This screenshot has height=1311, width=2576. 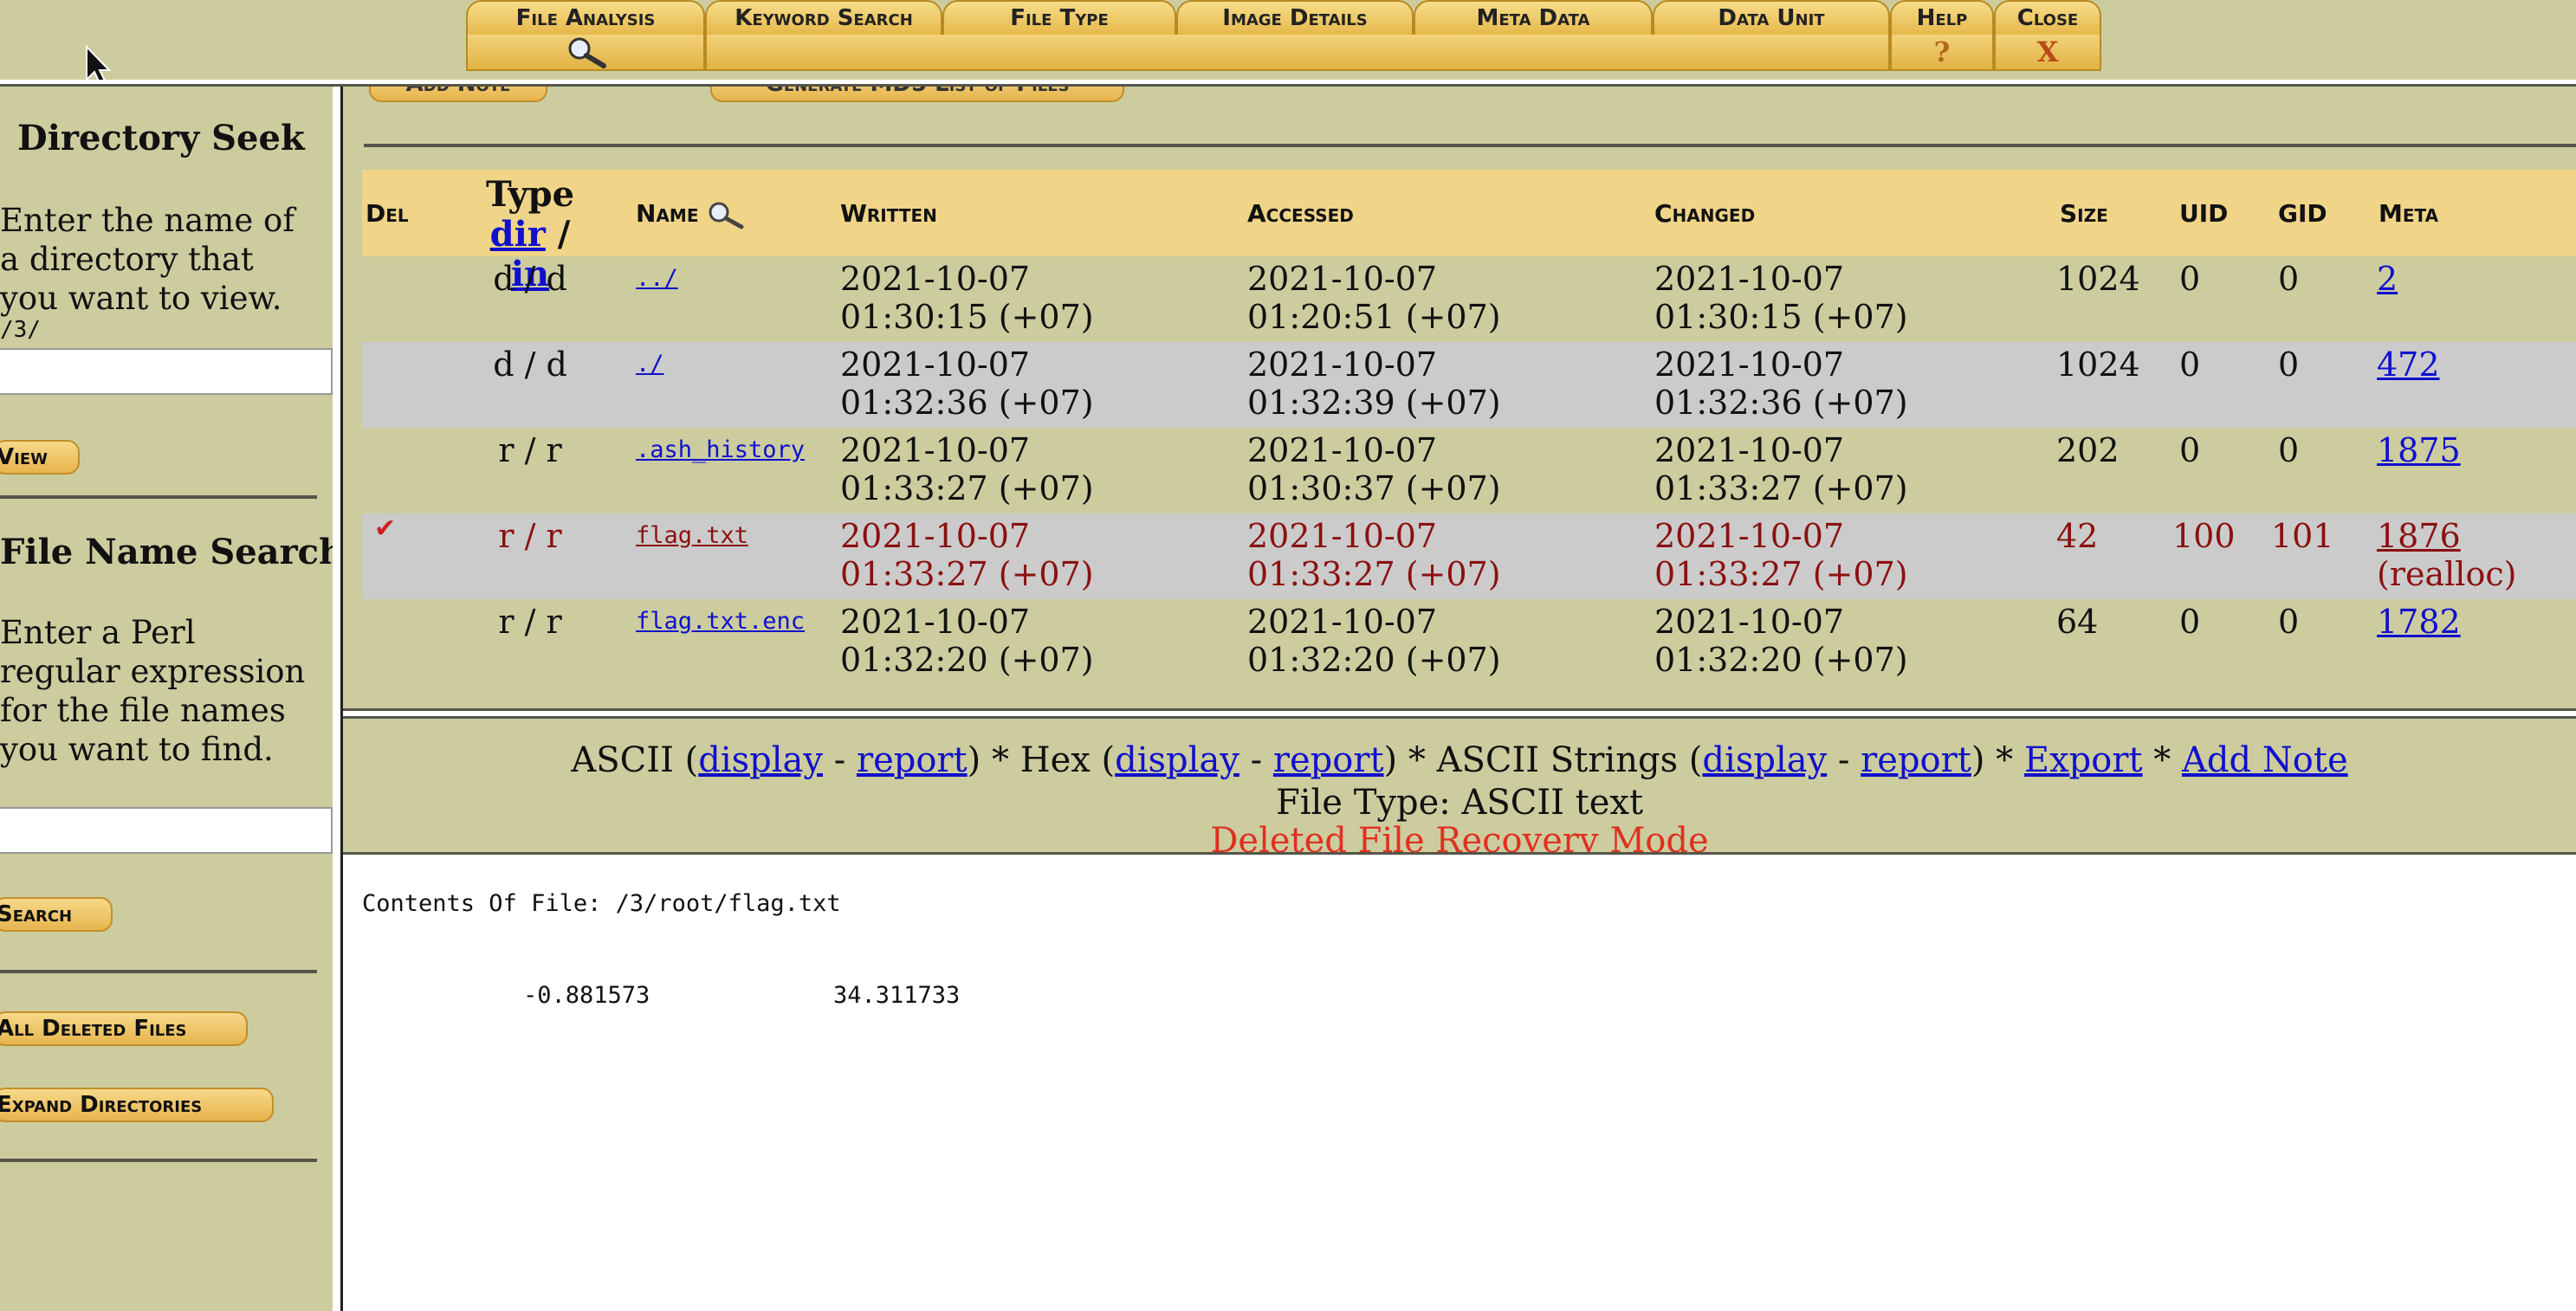 What do you see at coordinates (161, 138) in the screenshot?
I see `directory-seek-title: Directory Seek` at bounding box center [161, 138].